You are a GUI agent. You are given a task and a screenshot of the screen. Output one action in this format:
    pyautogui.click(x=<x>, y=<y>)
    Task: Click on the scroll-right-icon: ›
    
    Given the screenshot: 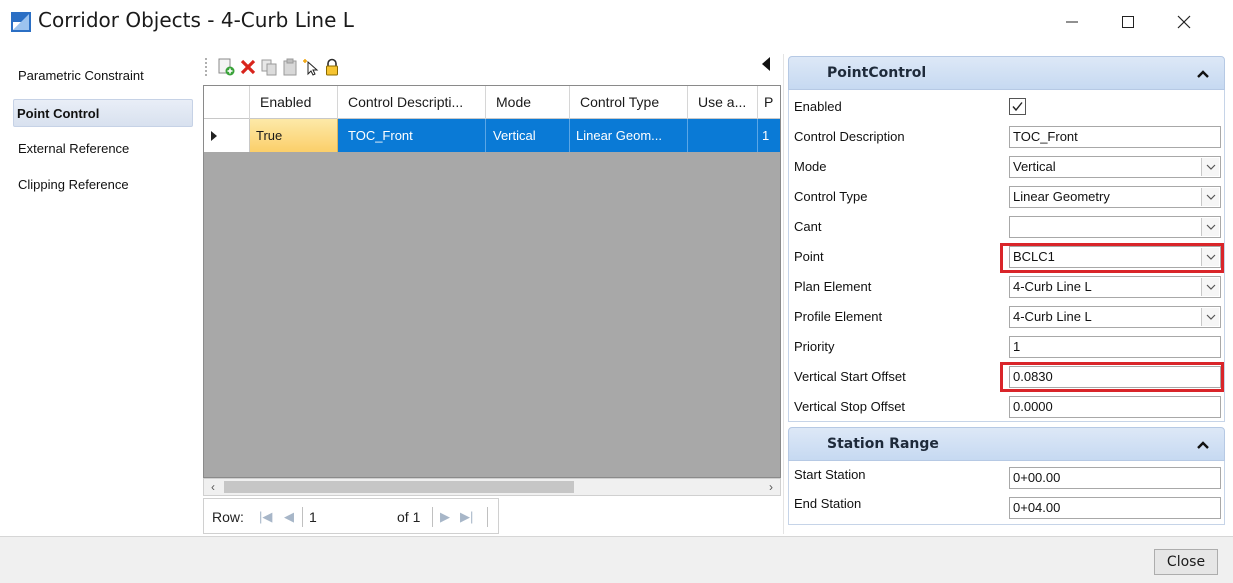 What is the action you would take?
    pyautogui.click(x=771, y=487)
    